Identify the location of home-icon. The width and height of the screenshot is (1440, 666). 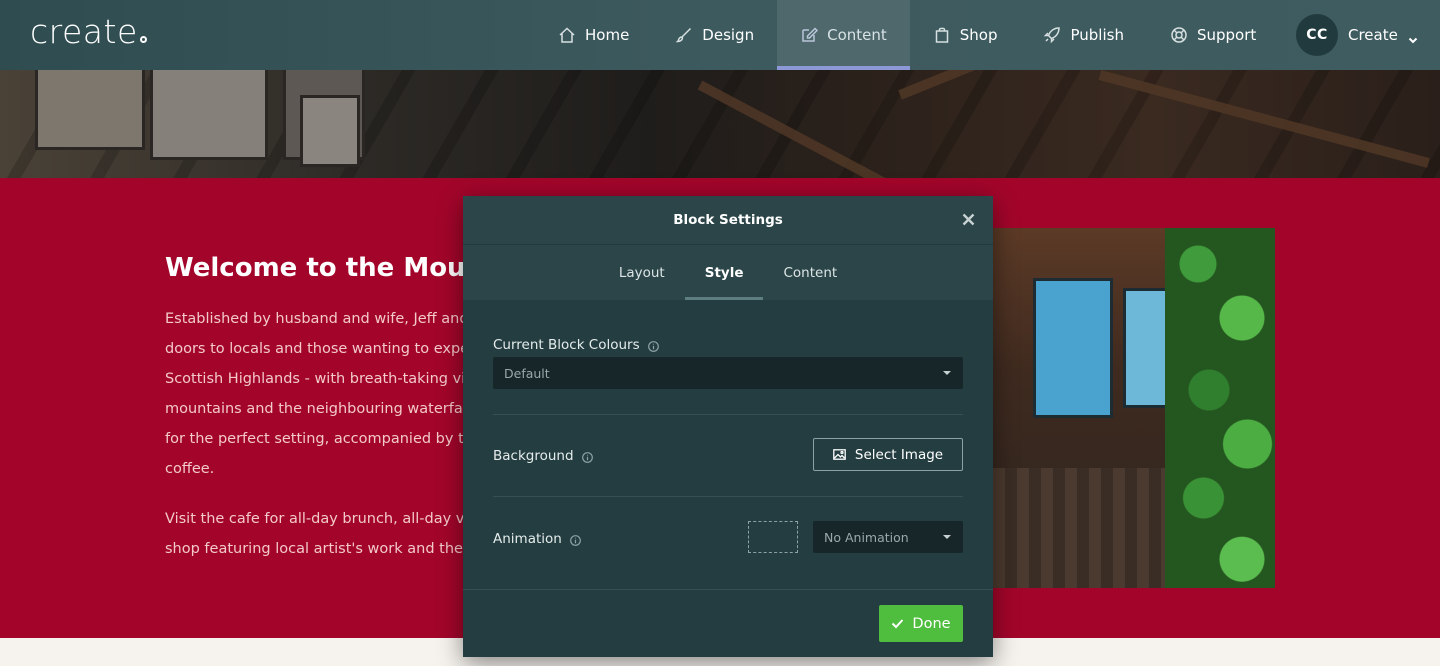
(567, 35).